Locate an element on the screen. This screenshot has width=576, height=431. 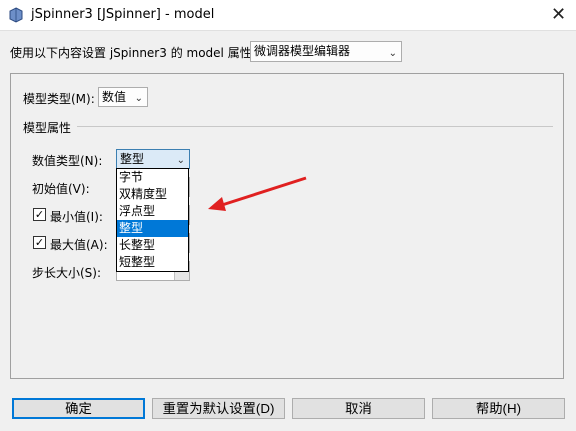
number-type-select: 整型 ⌄ is located at coordinates (153, 159).